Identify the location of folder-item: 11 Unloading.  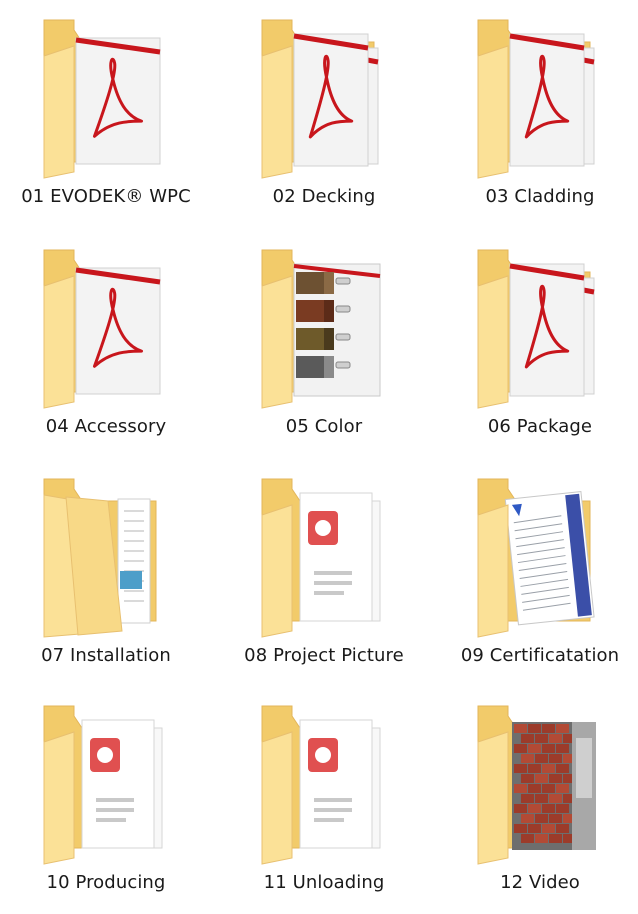
(324, 804).